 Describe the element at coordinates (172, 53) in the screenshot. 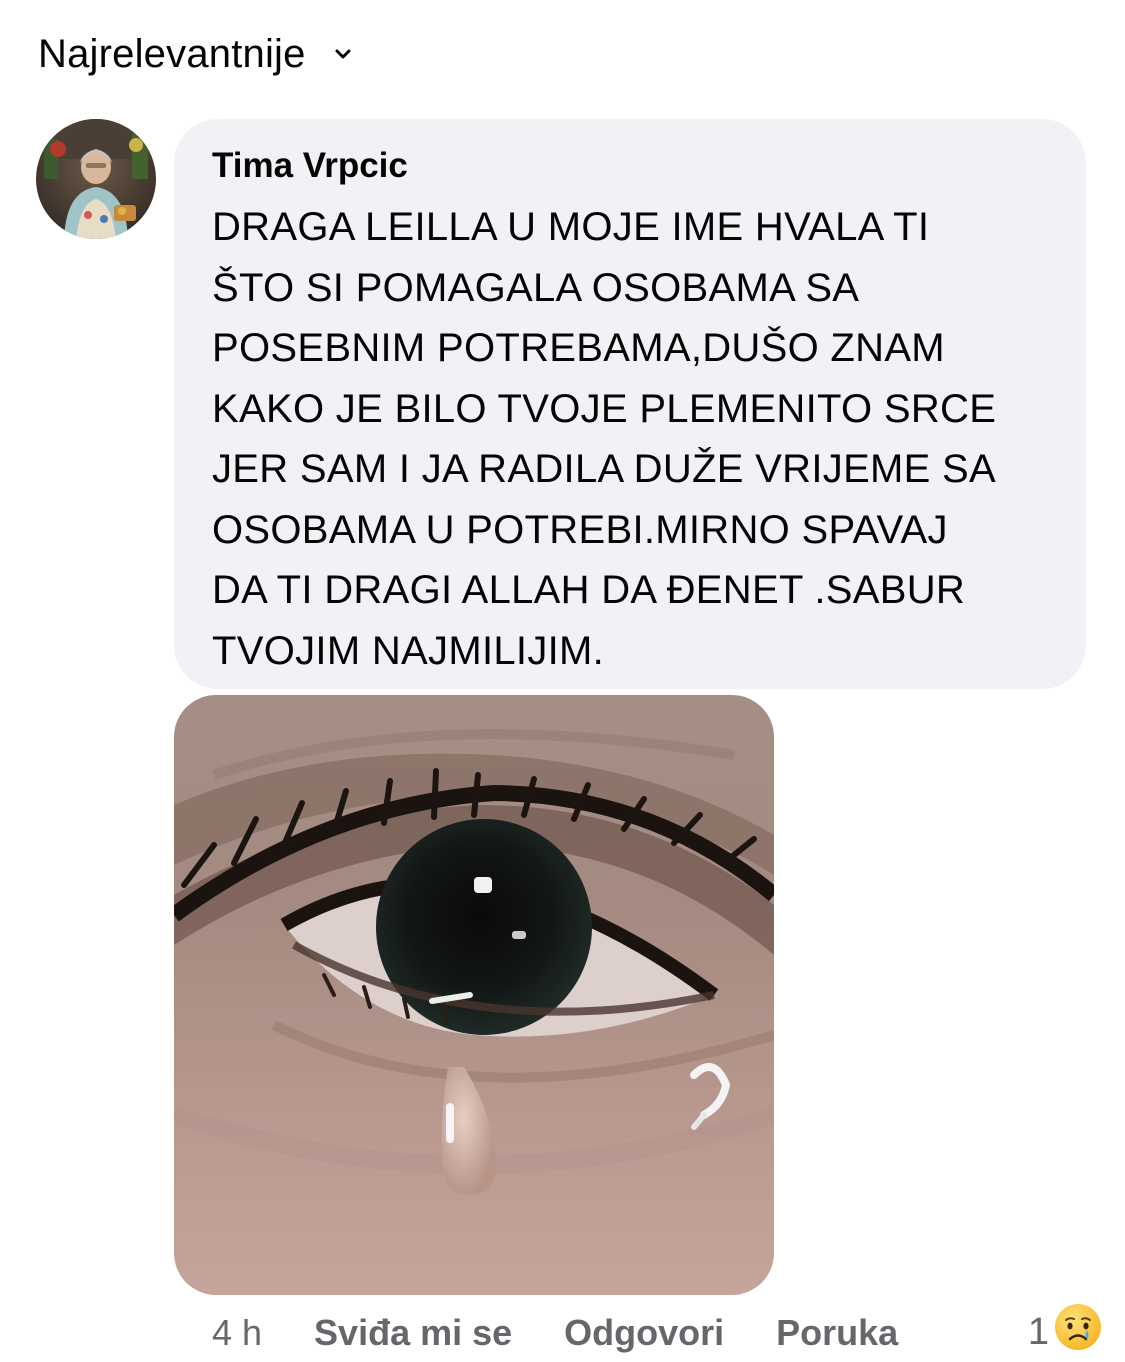

I see `sort-label: Najrelevantnije` at that location.